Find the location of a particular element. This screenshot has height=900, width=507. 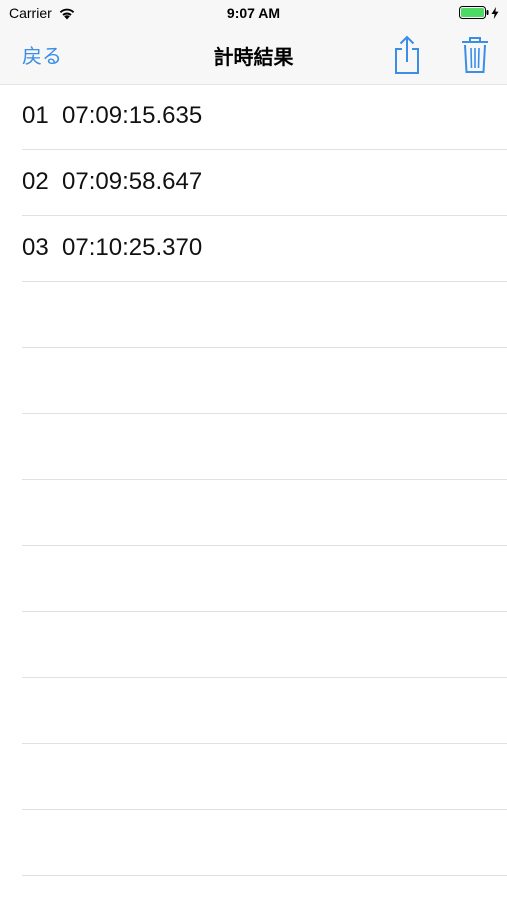

result-text: 02 07:09:58.647 is located at coordinates (112, 181).